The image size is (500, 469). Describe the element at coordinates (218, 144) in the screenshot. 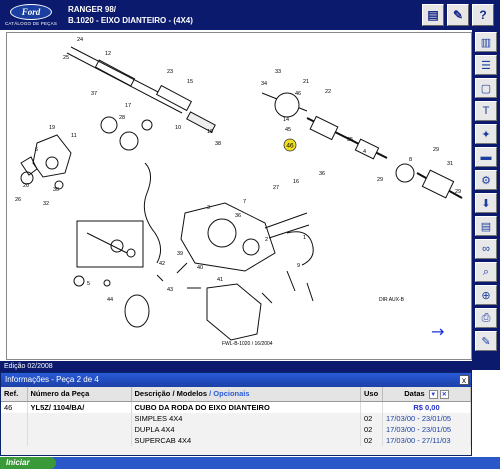

I see `callout-number: 38` at that location.